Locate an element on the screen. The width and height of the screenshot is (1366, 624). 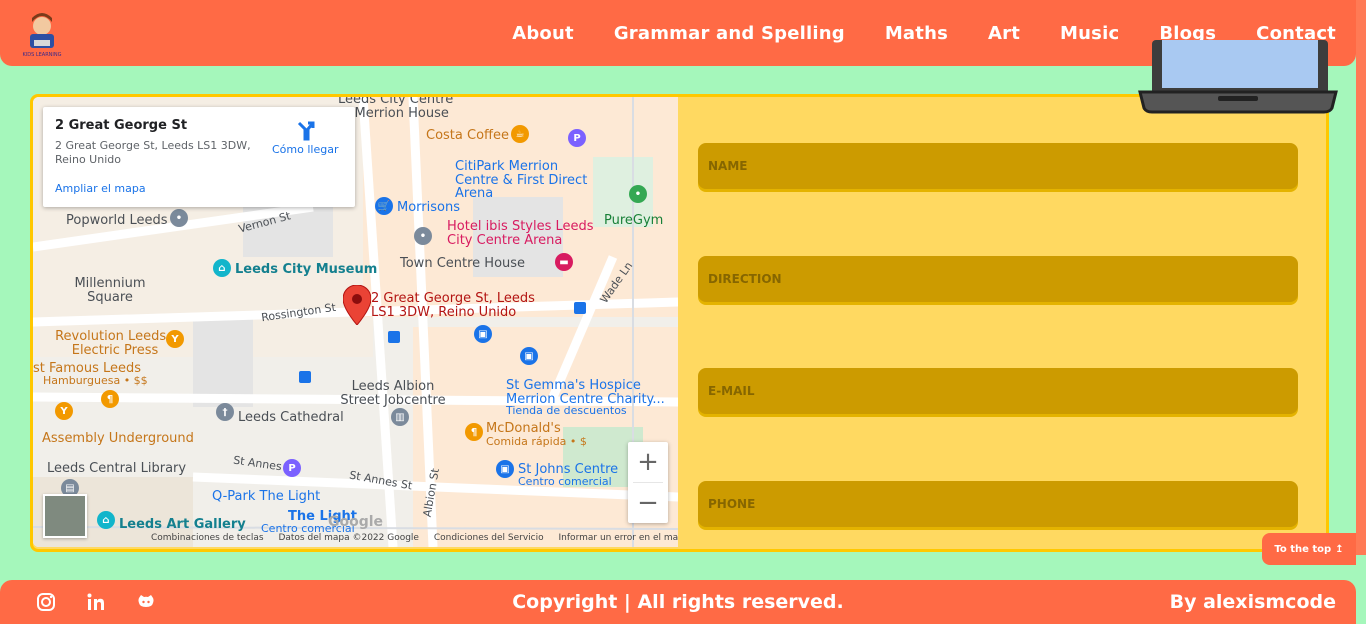
map-label-popworld: Popworld Leeds is located at coordinates (117, 221).